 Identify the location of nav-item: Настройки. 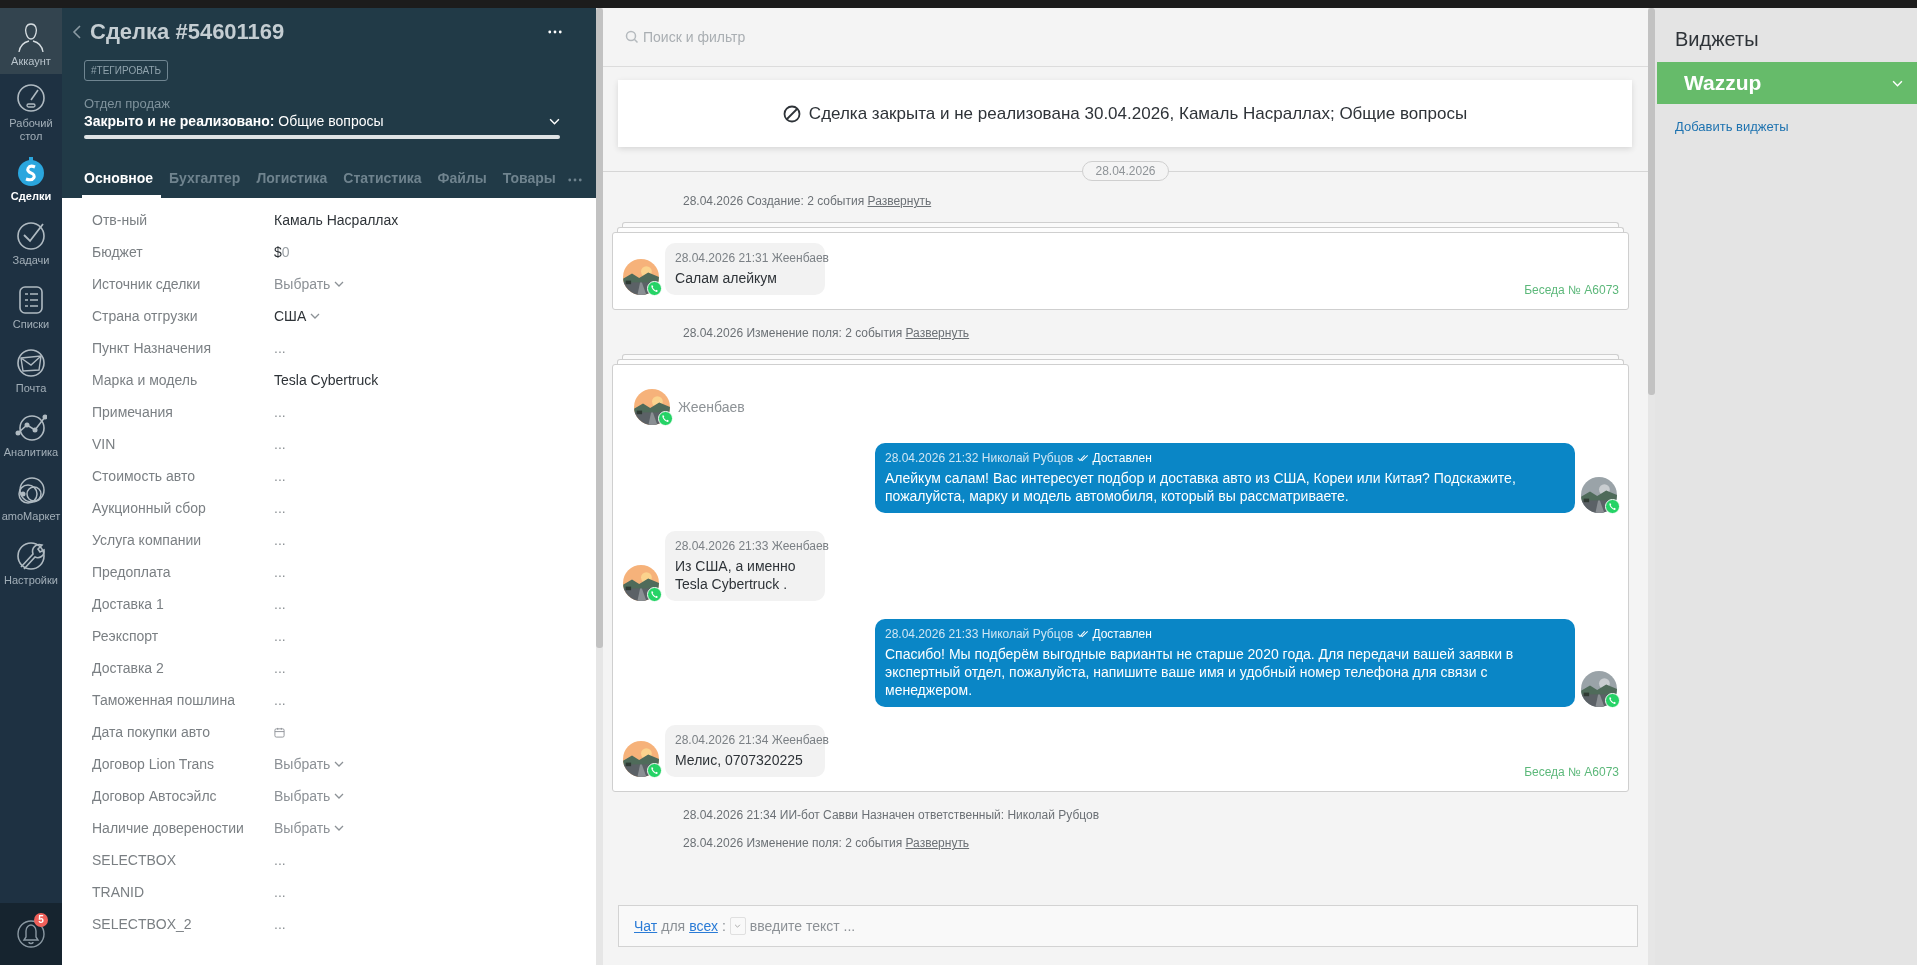
(31, 563).